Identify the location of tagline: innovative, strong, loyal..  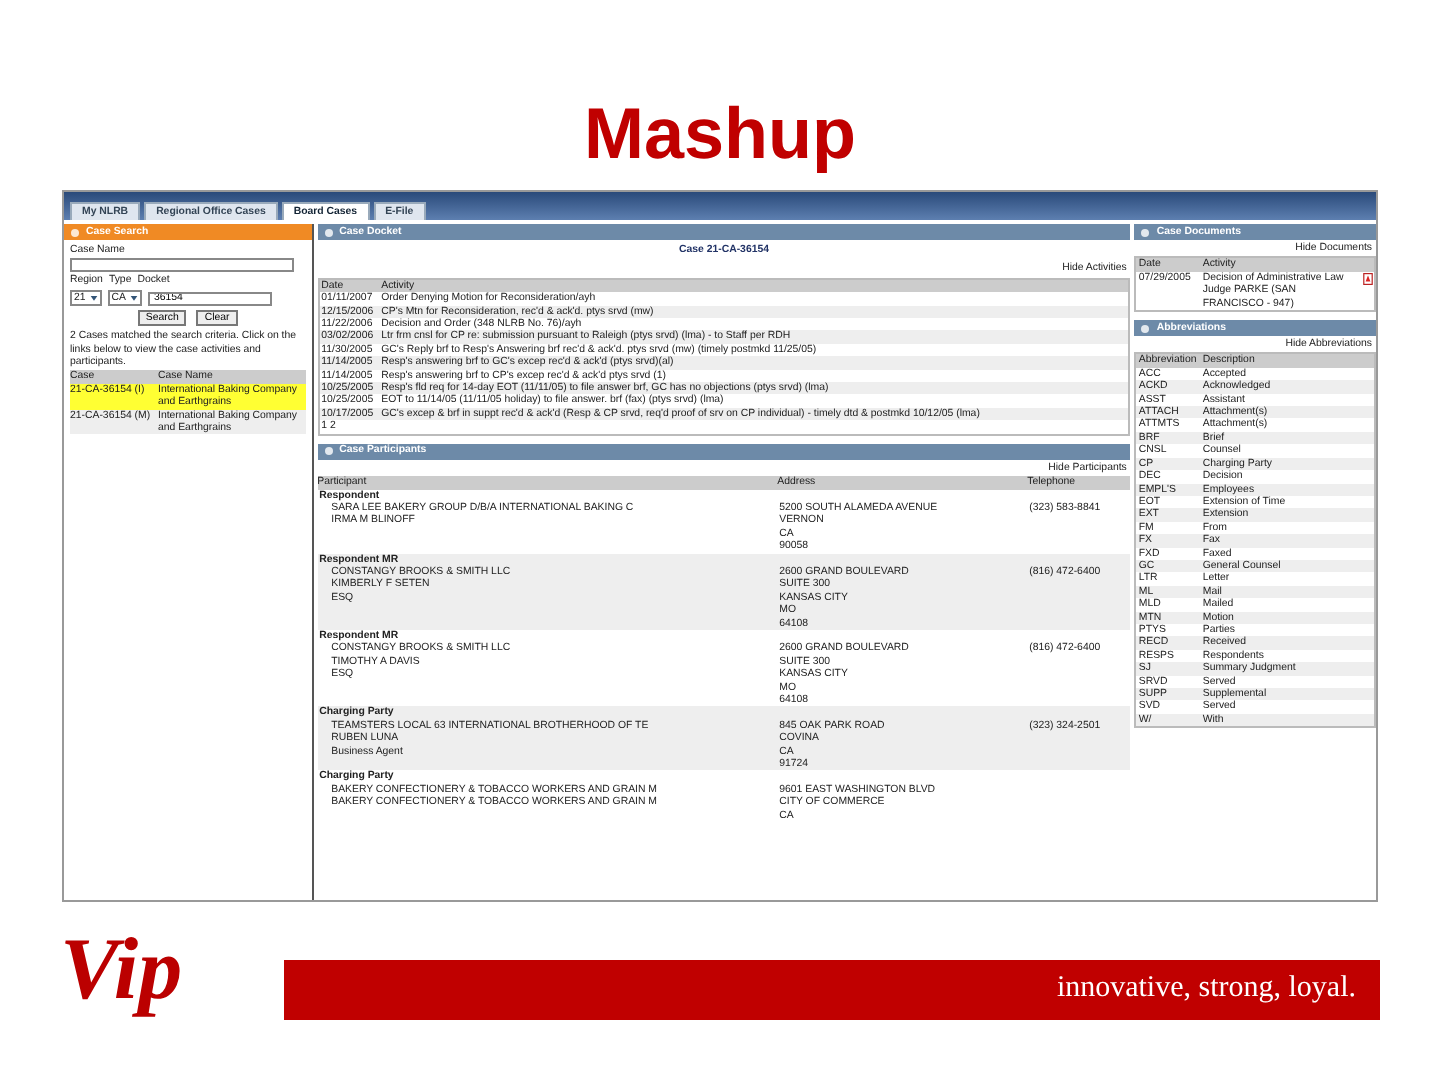
(1206, 989).